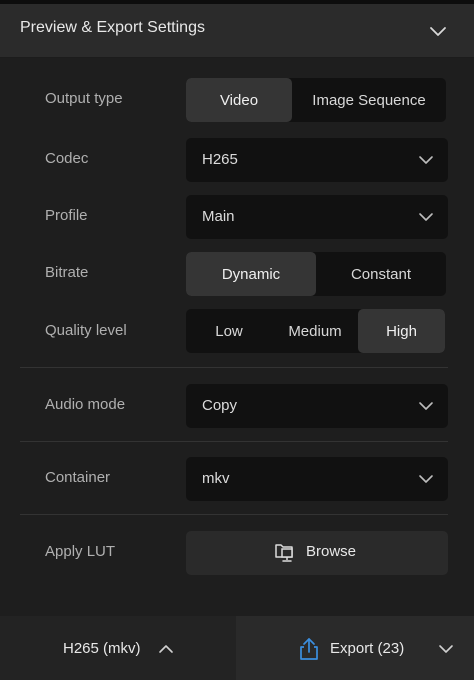  I want to click on quality-level-segmented: Low Medium High, so click(315, 331).